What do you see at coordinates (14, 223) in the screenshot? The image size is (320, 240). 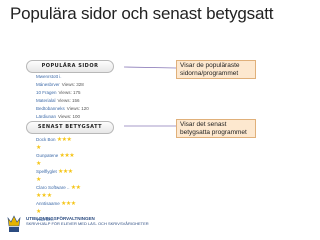 I see `crown-icon` at bounding box center [14, 223].